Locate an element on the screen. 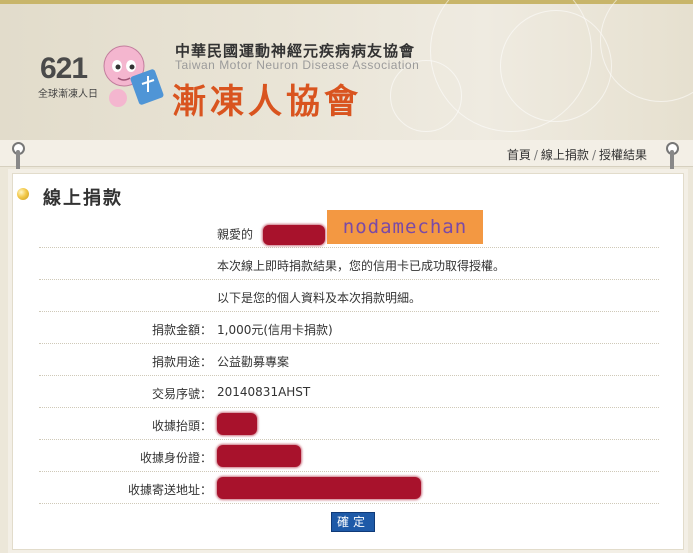 This screenshot has height=553, width=693. detail-row-purpose: 捐款用途： 公益勸募專案 is located at coordinates (349, 360).